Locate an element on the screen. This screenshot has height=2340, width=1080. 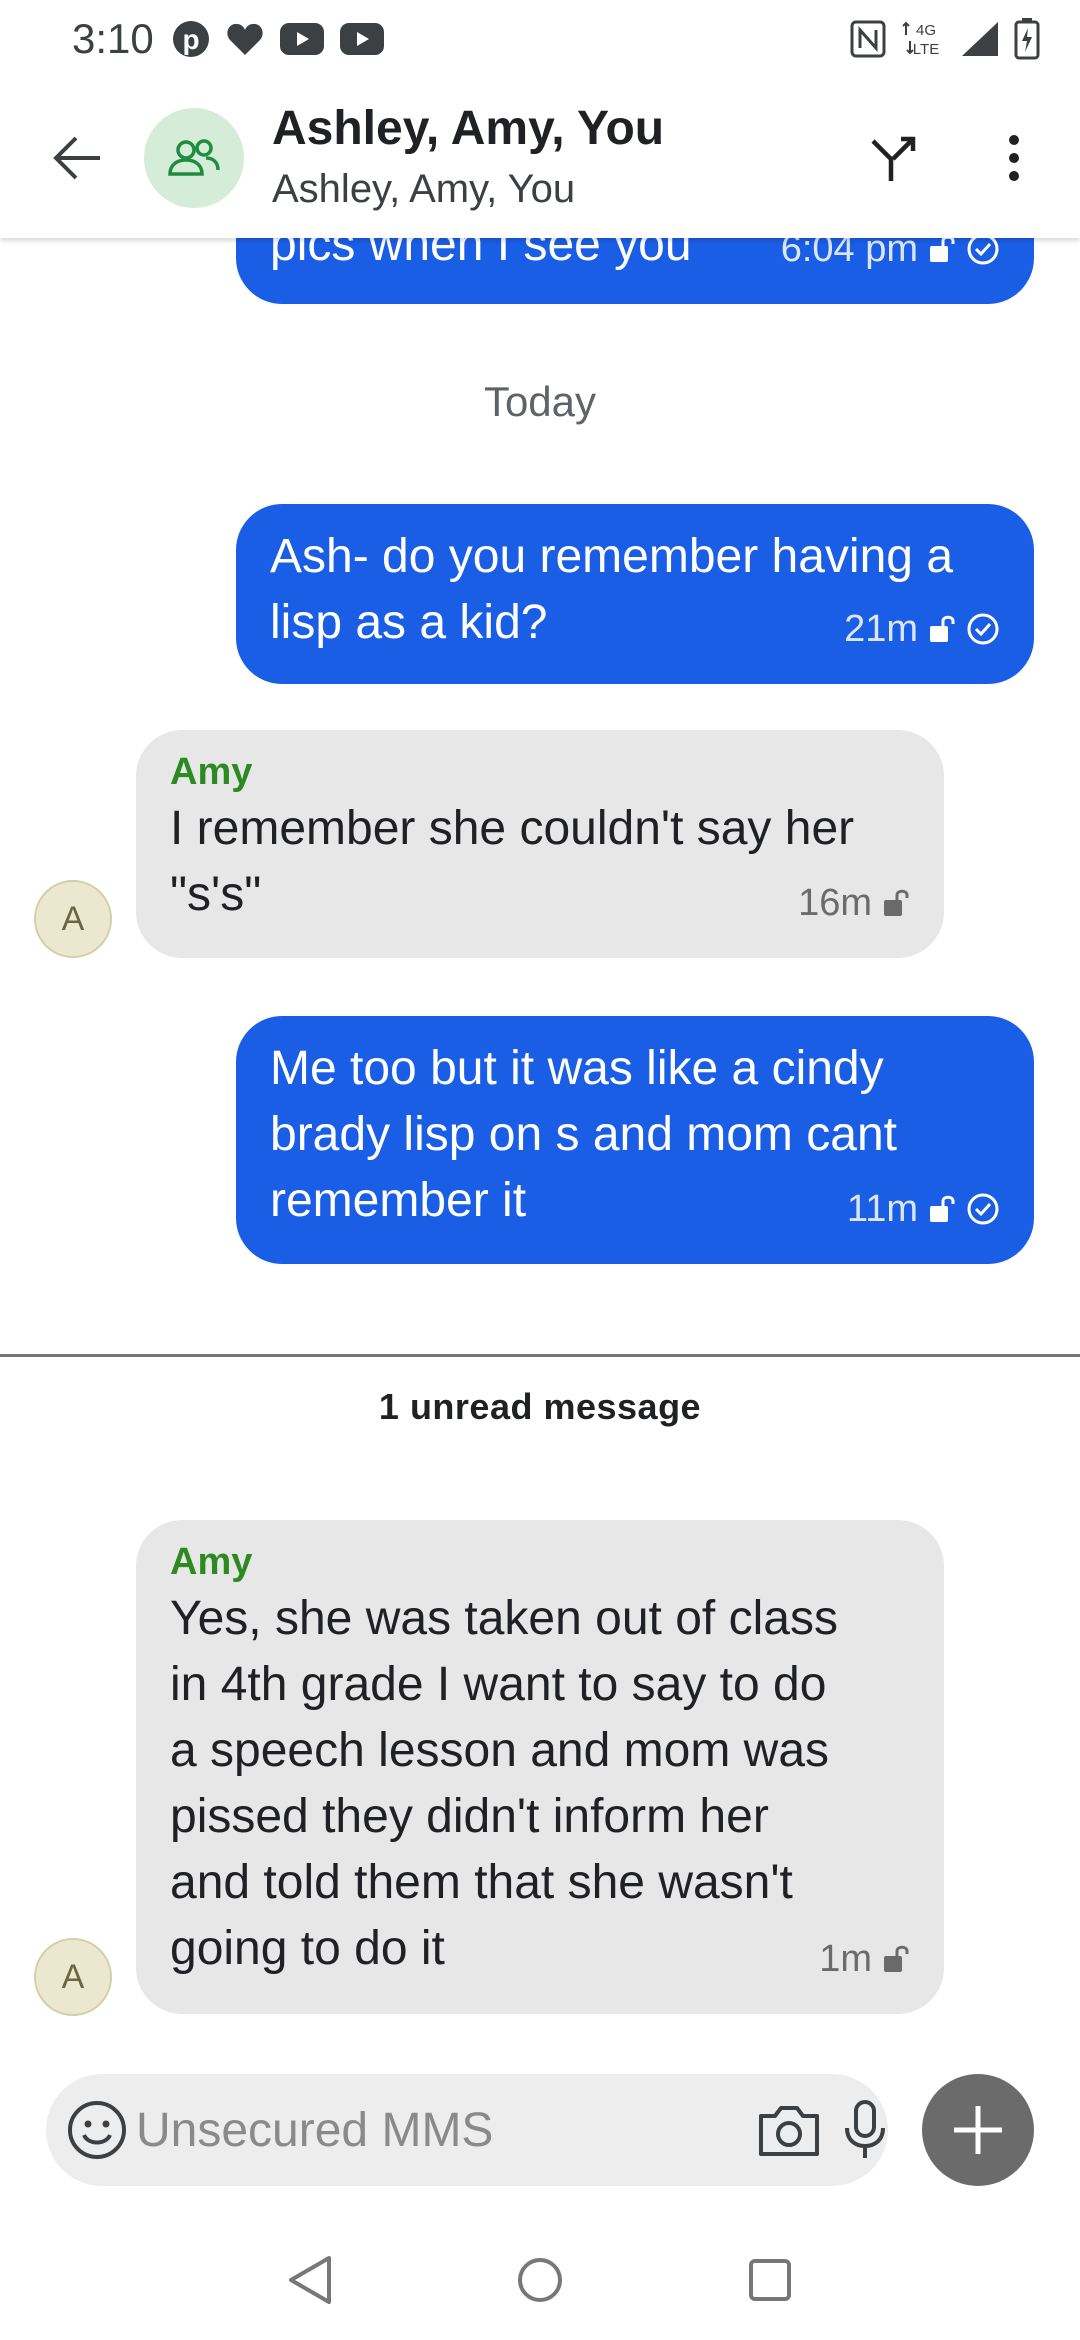
compose-bar is located at coordinates (467, 2130).